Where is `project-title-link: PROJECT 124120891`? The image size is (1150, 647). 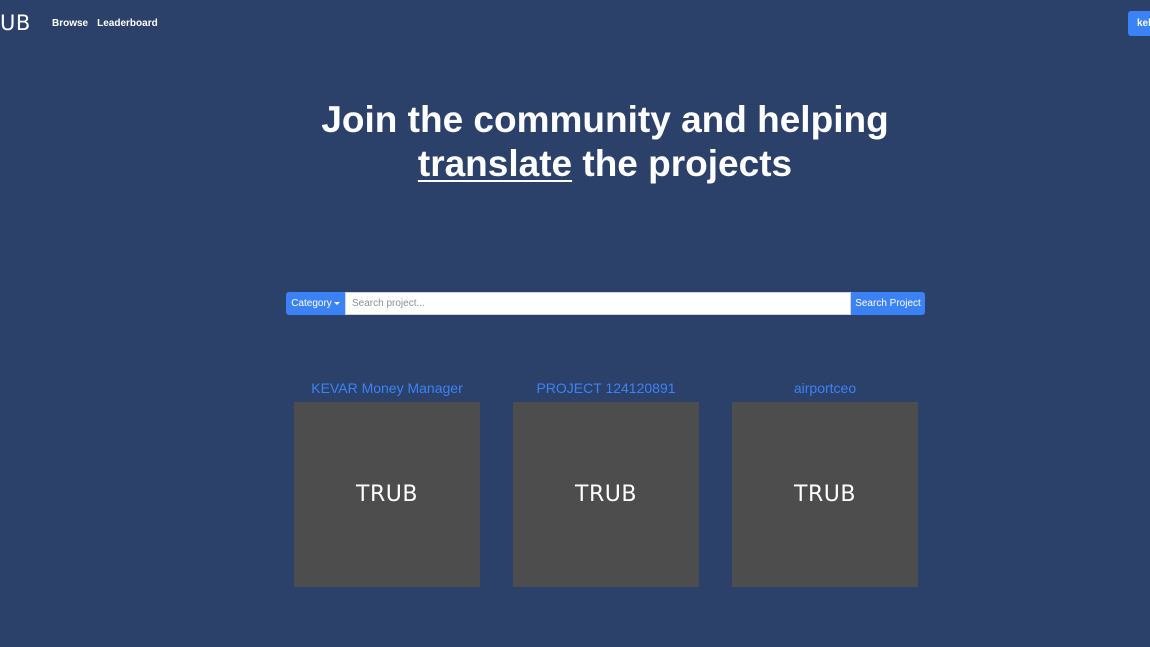
project-title-link: PROJECT 124120891 is located at coordinates (606, 390).